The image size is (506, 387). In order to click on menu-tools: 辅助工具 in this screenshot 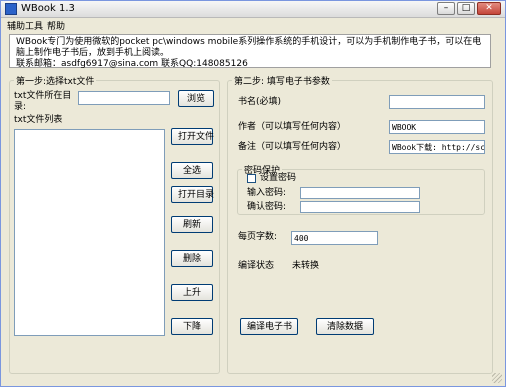, I will do `click(25, 25)`.